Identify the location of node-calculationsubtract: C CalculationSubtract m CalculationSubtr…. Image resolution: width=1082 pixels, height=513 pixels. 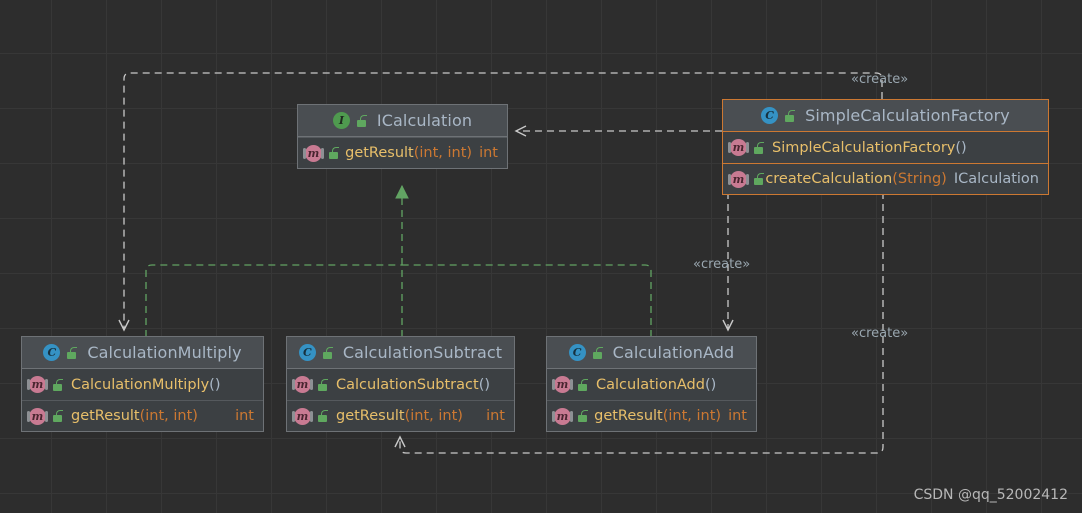
(400, 384).